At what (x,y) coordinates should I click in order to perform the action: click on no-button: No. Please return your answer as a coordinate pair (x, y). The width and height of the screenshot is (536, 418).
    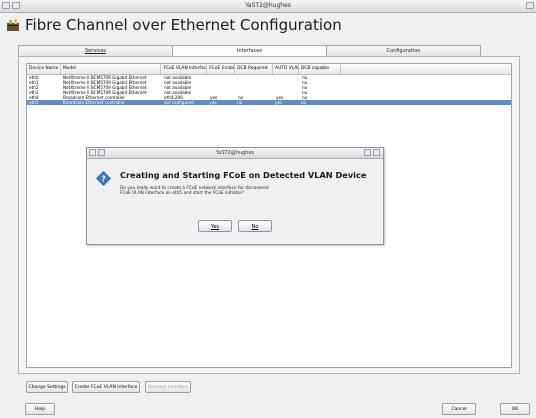
    Looking at the image, I should click on (255, 226).